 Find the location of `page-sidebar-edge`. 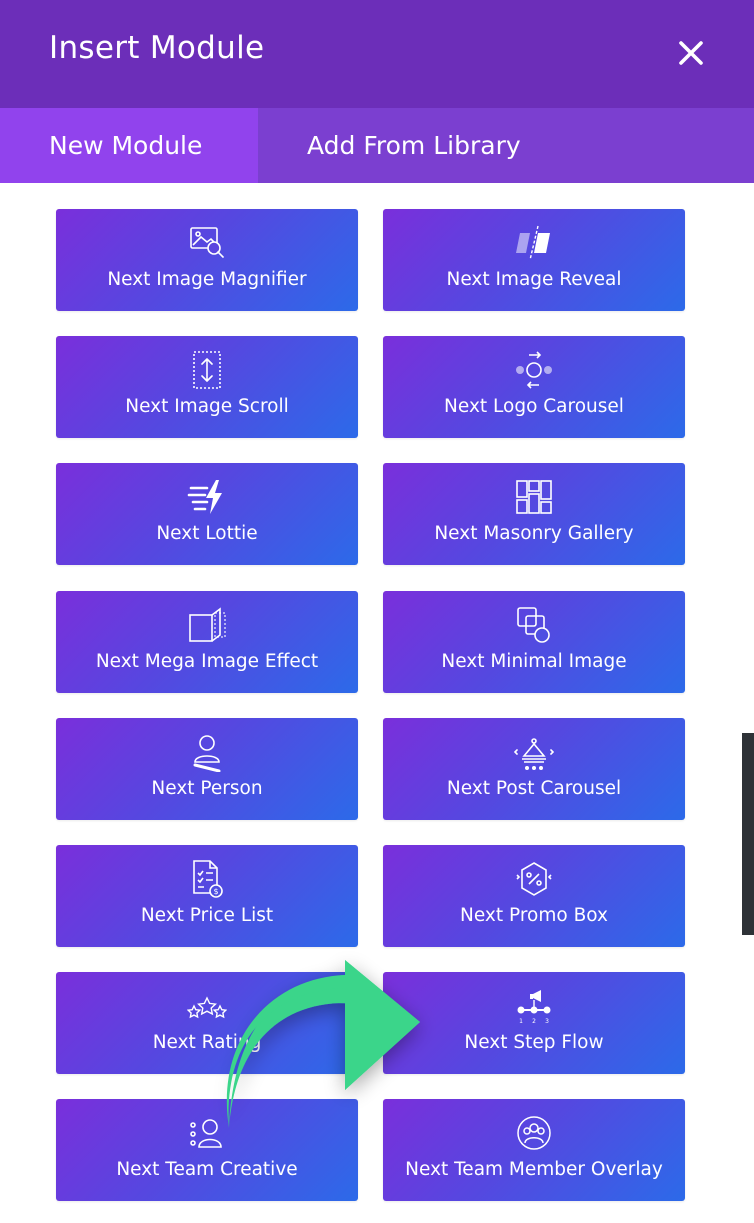

page-sidebar-edge is located at coordinates (748, 834).